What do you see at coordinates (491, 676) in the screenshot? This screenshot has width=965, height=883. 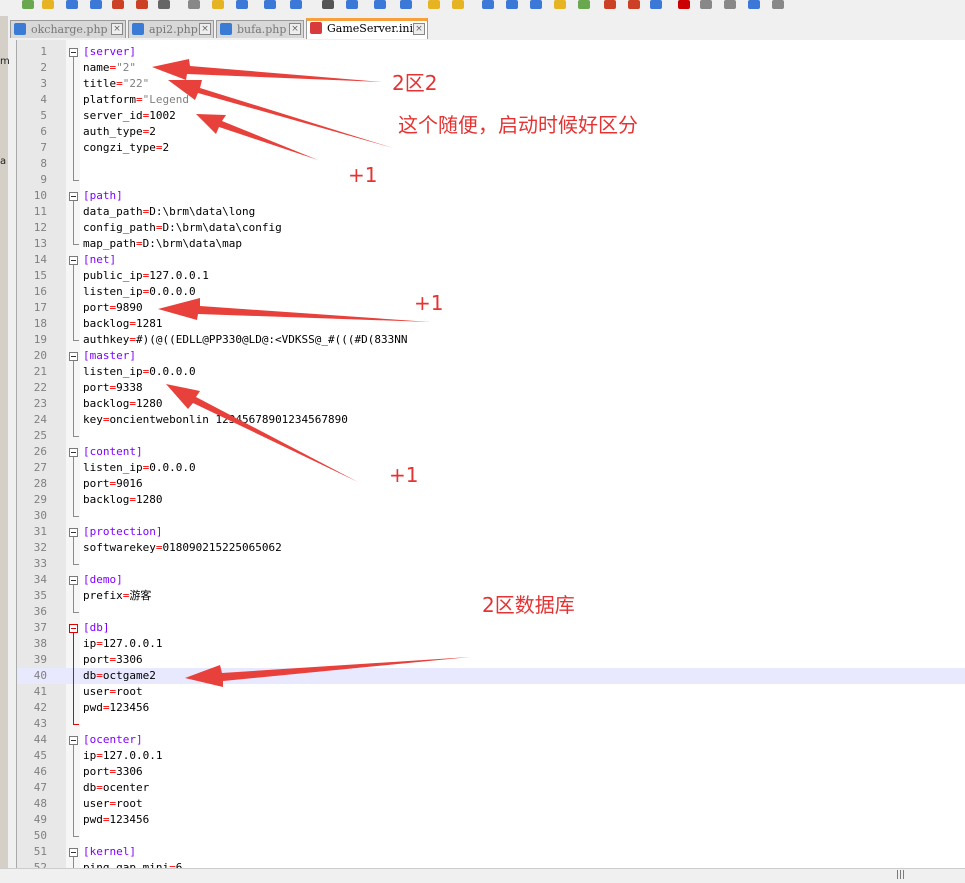 I see `code-line: 40 db=octgame2` at bounding box center [491, 676].